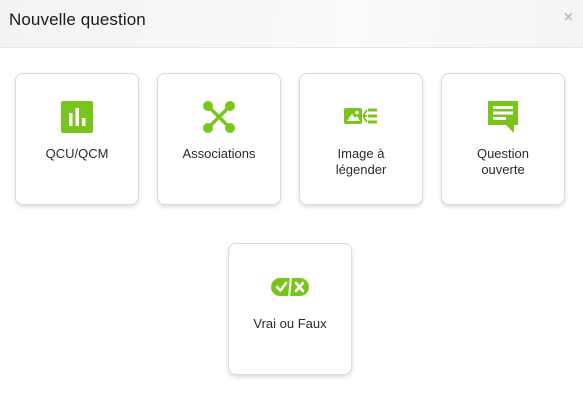 This screenshot has width=583, height=397. What do you see at coordinates (291, 24) in the screenshot?
I see `dialog-header: Nouvelle question ×` at bounding box center [291, 24].